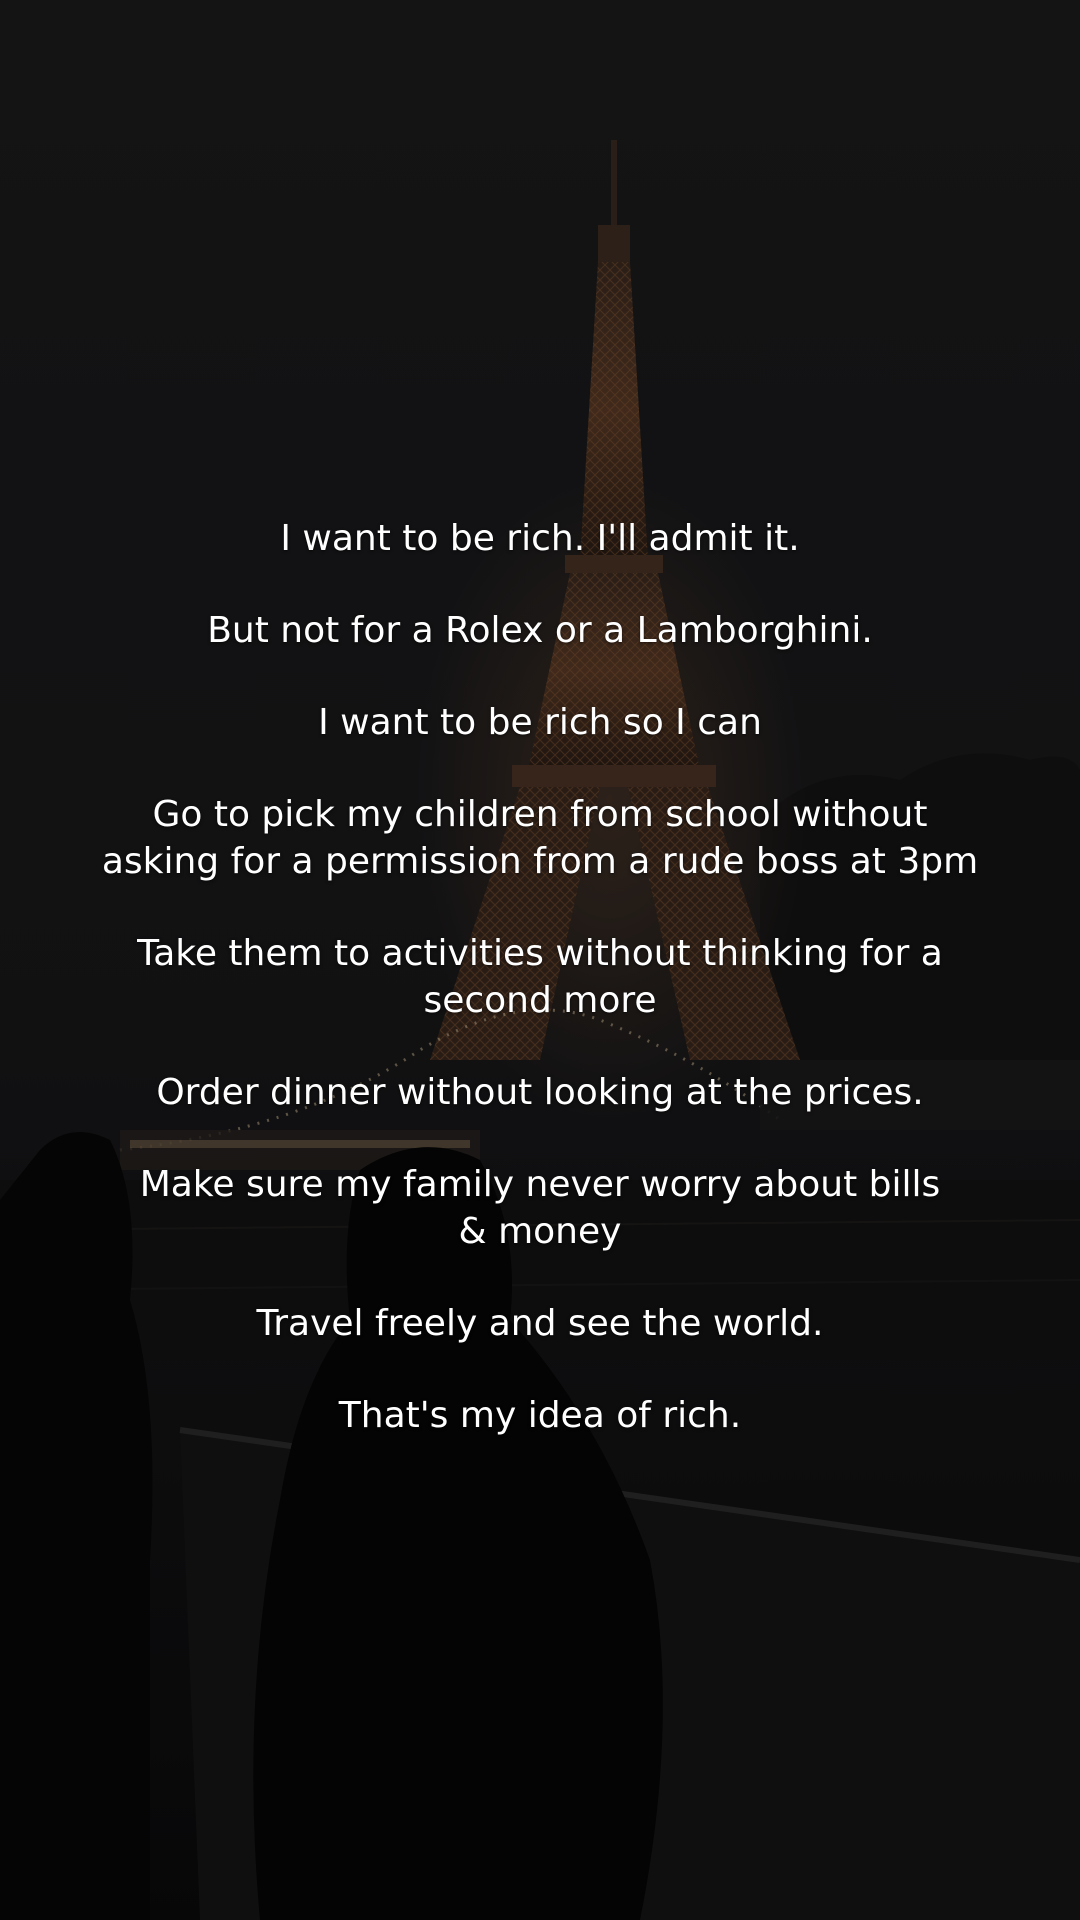  Describe the element at coordinates (540, 1415) in the screenshot. I see `story-line-9: That's my idea of rich.` at that location.